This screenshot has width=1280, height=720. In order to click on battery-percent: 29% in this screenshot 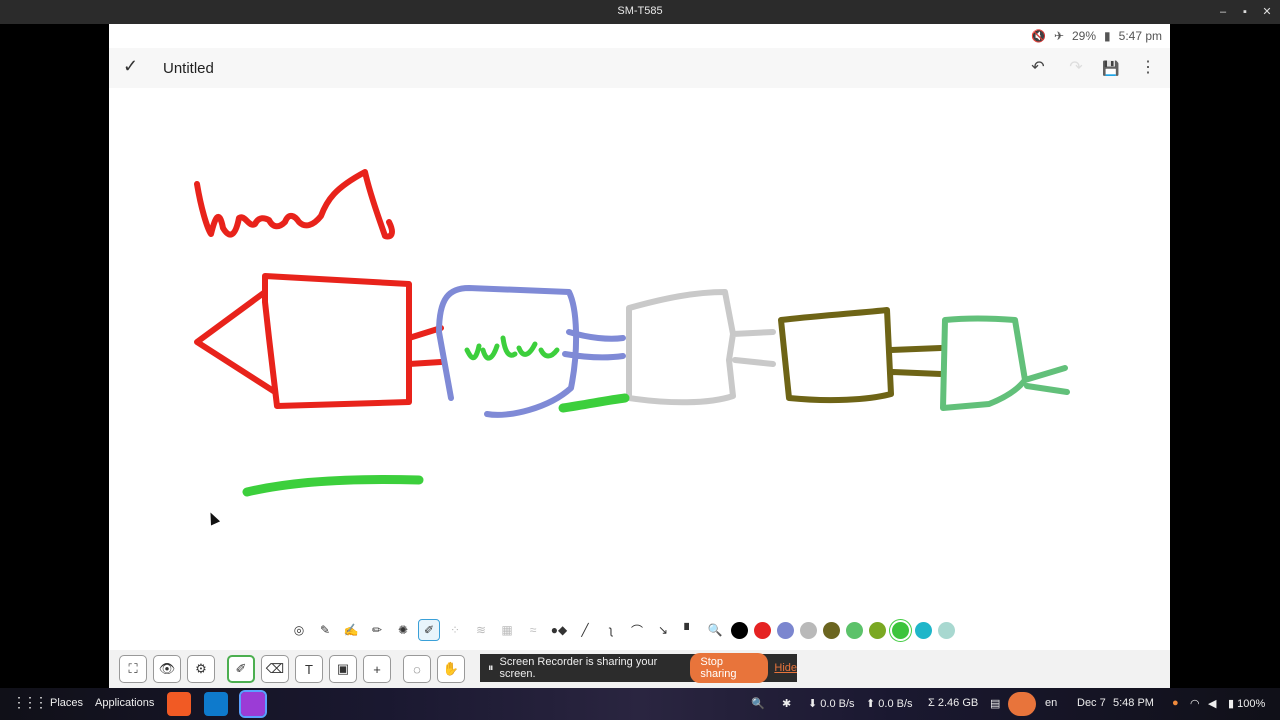, I will do `click(1084, 36)`.